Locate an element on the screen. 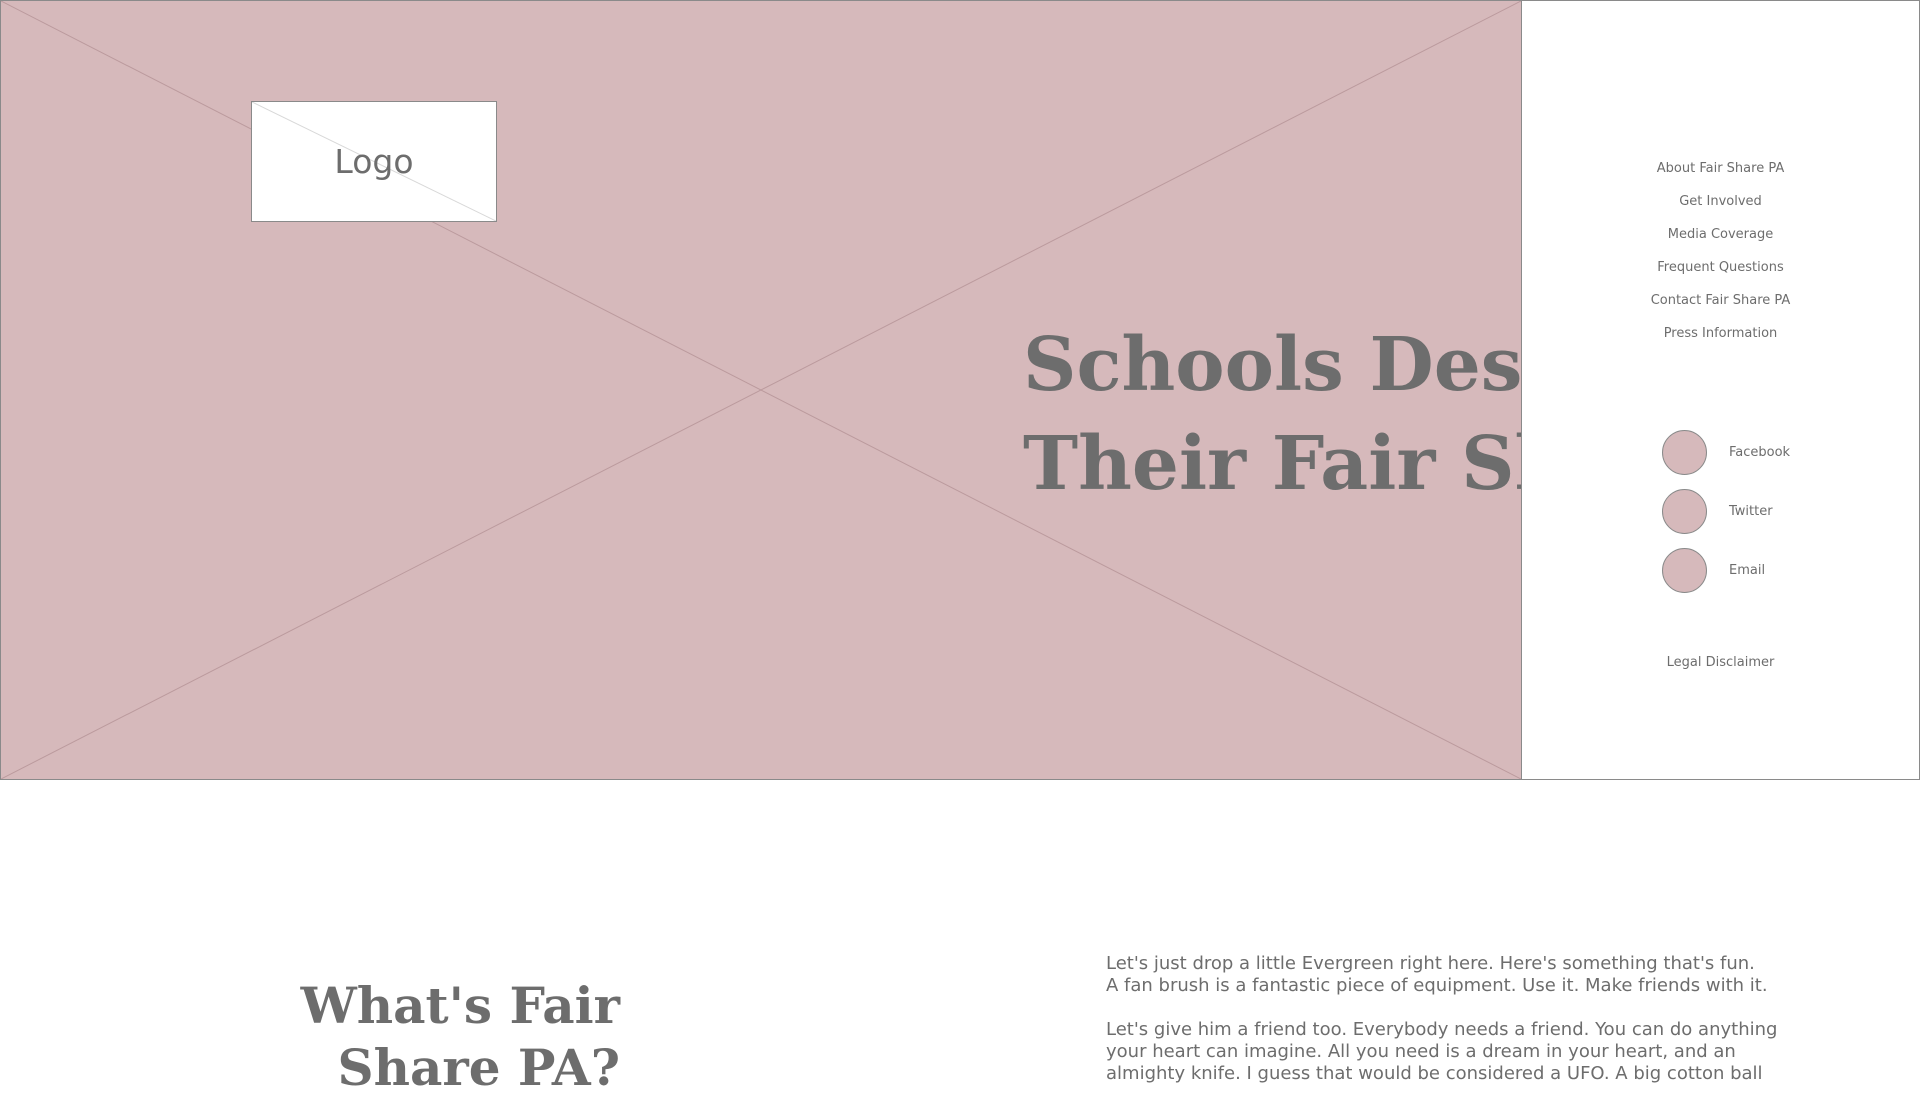 The image size is (1920, 1107). nav-item-press-information: Press Information is located at coordinates (1720, 338).